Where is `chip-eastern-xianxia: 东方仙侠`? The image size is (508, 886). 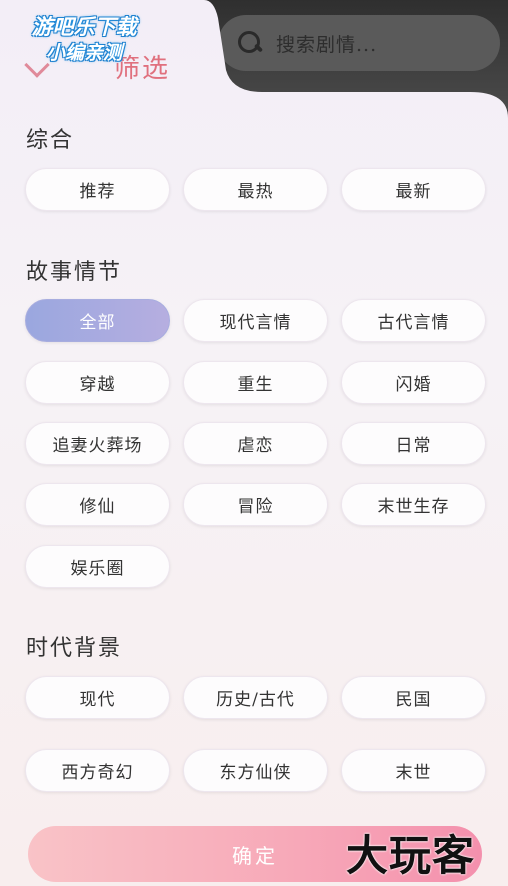
chip-eastern-xianxia: 东方仙侠 is located at coordinates (255, 770).